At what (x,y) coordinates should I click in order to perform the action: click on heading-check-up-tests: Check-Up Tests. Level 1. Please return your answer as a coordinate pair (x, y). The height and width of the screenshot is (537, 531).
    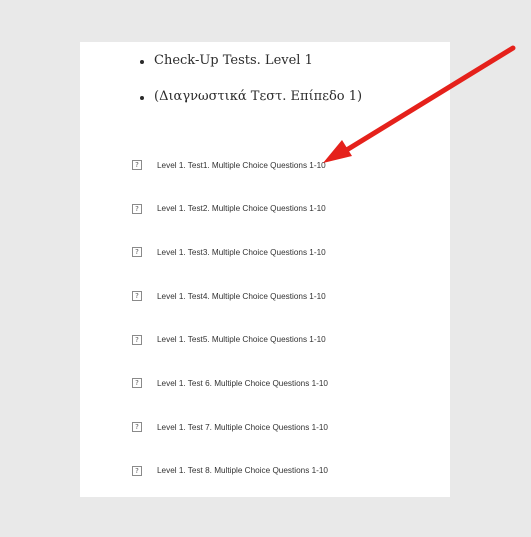
    Looking at the image, I should click on (251, 61).